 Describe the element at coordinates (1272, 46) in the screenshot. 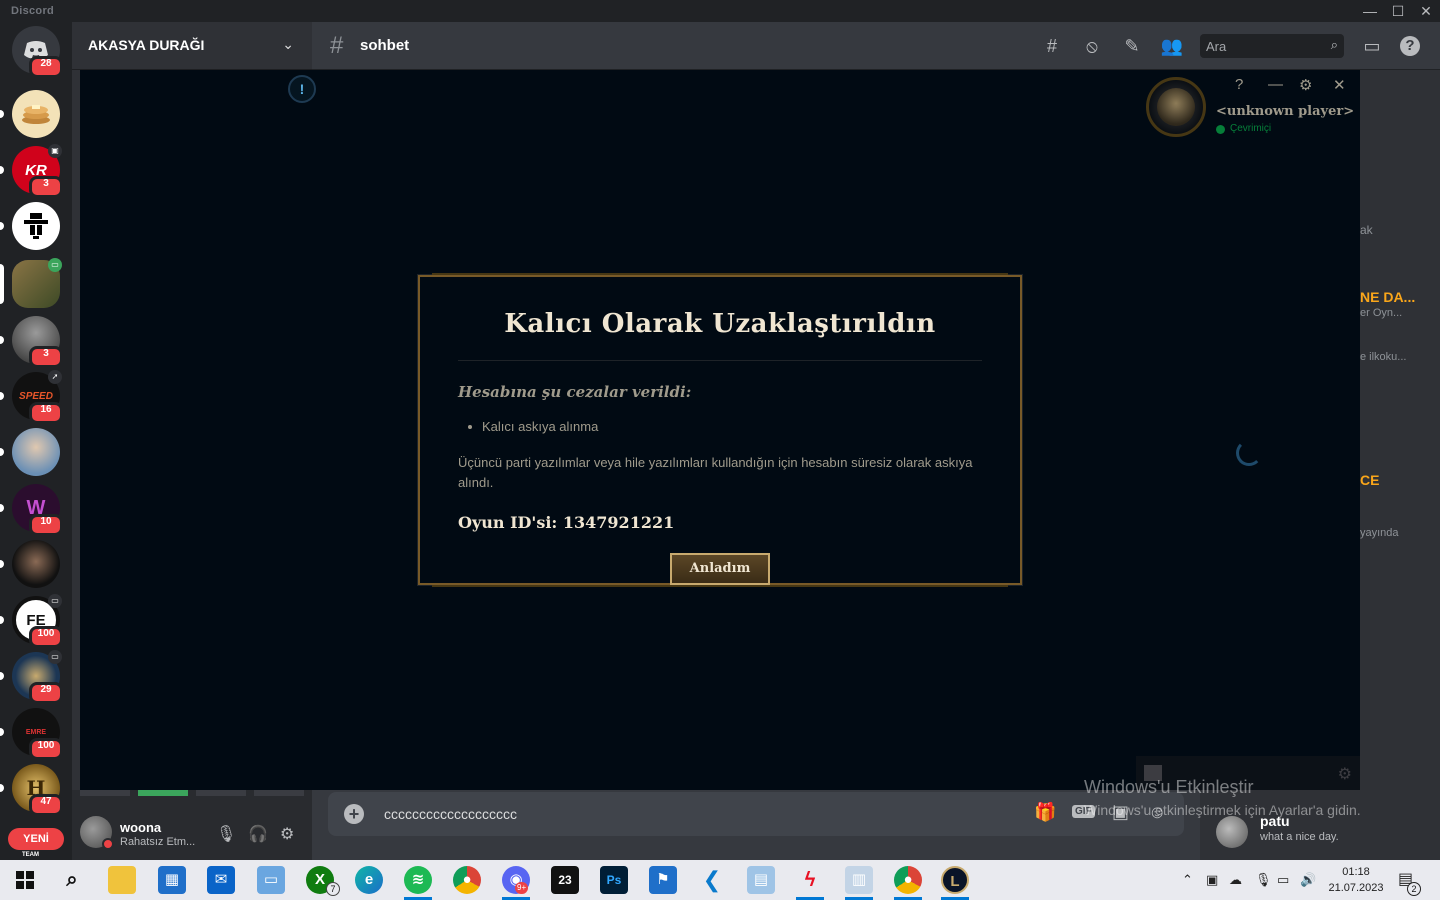

I see `search-input: Ara ⌕` at that location.